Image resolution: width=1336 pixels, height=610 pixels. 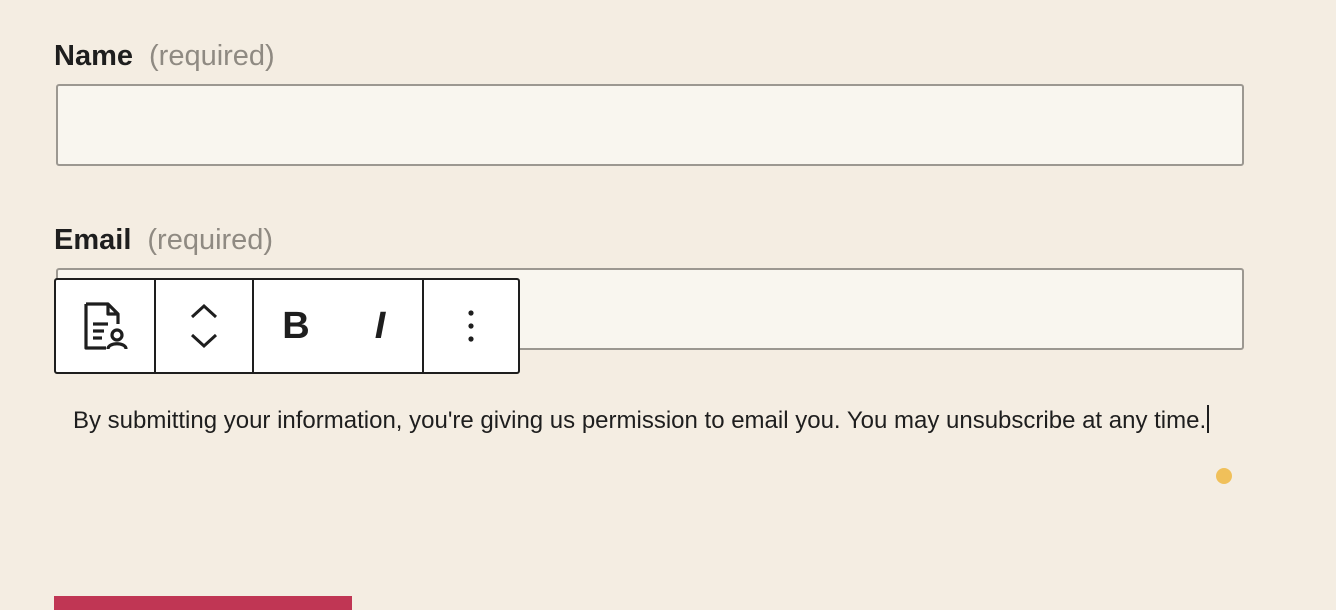 I want to click on move-group, so click(x=203, y=326).